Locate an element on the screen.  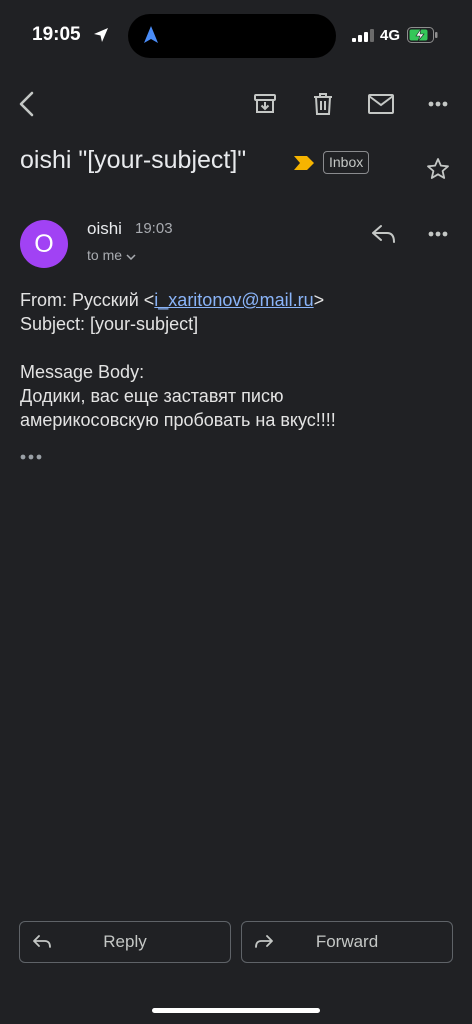
inbox-label: Inbox is located at coordinates (346, 162).